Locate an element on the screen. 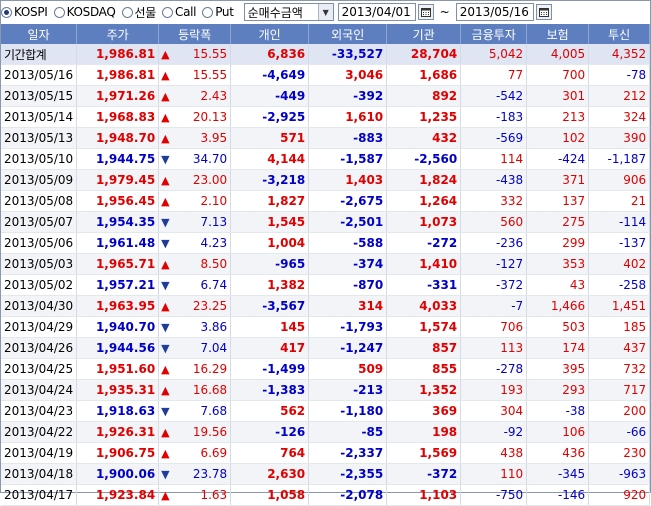 The width and height of the screenshot is (651, 506). cell-insurance: 503 is located at coordinates (558, 327).